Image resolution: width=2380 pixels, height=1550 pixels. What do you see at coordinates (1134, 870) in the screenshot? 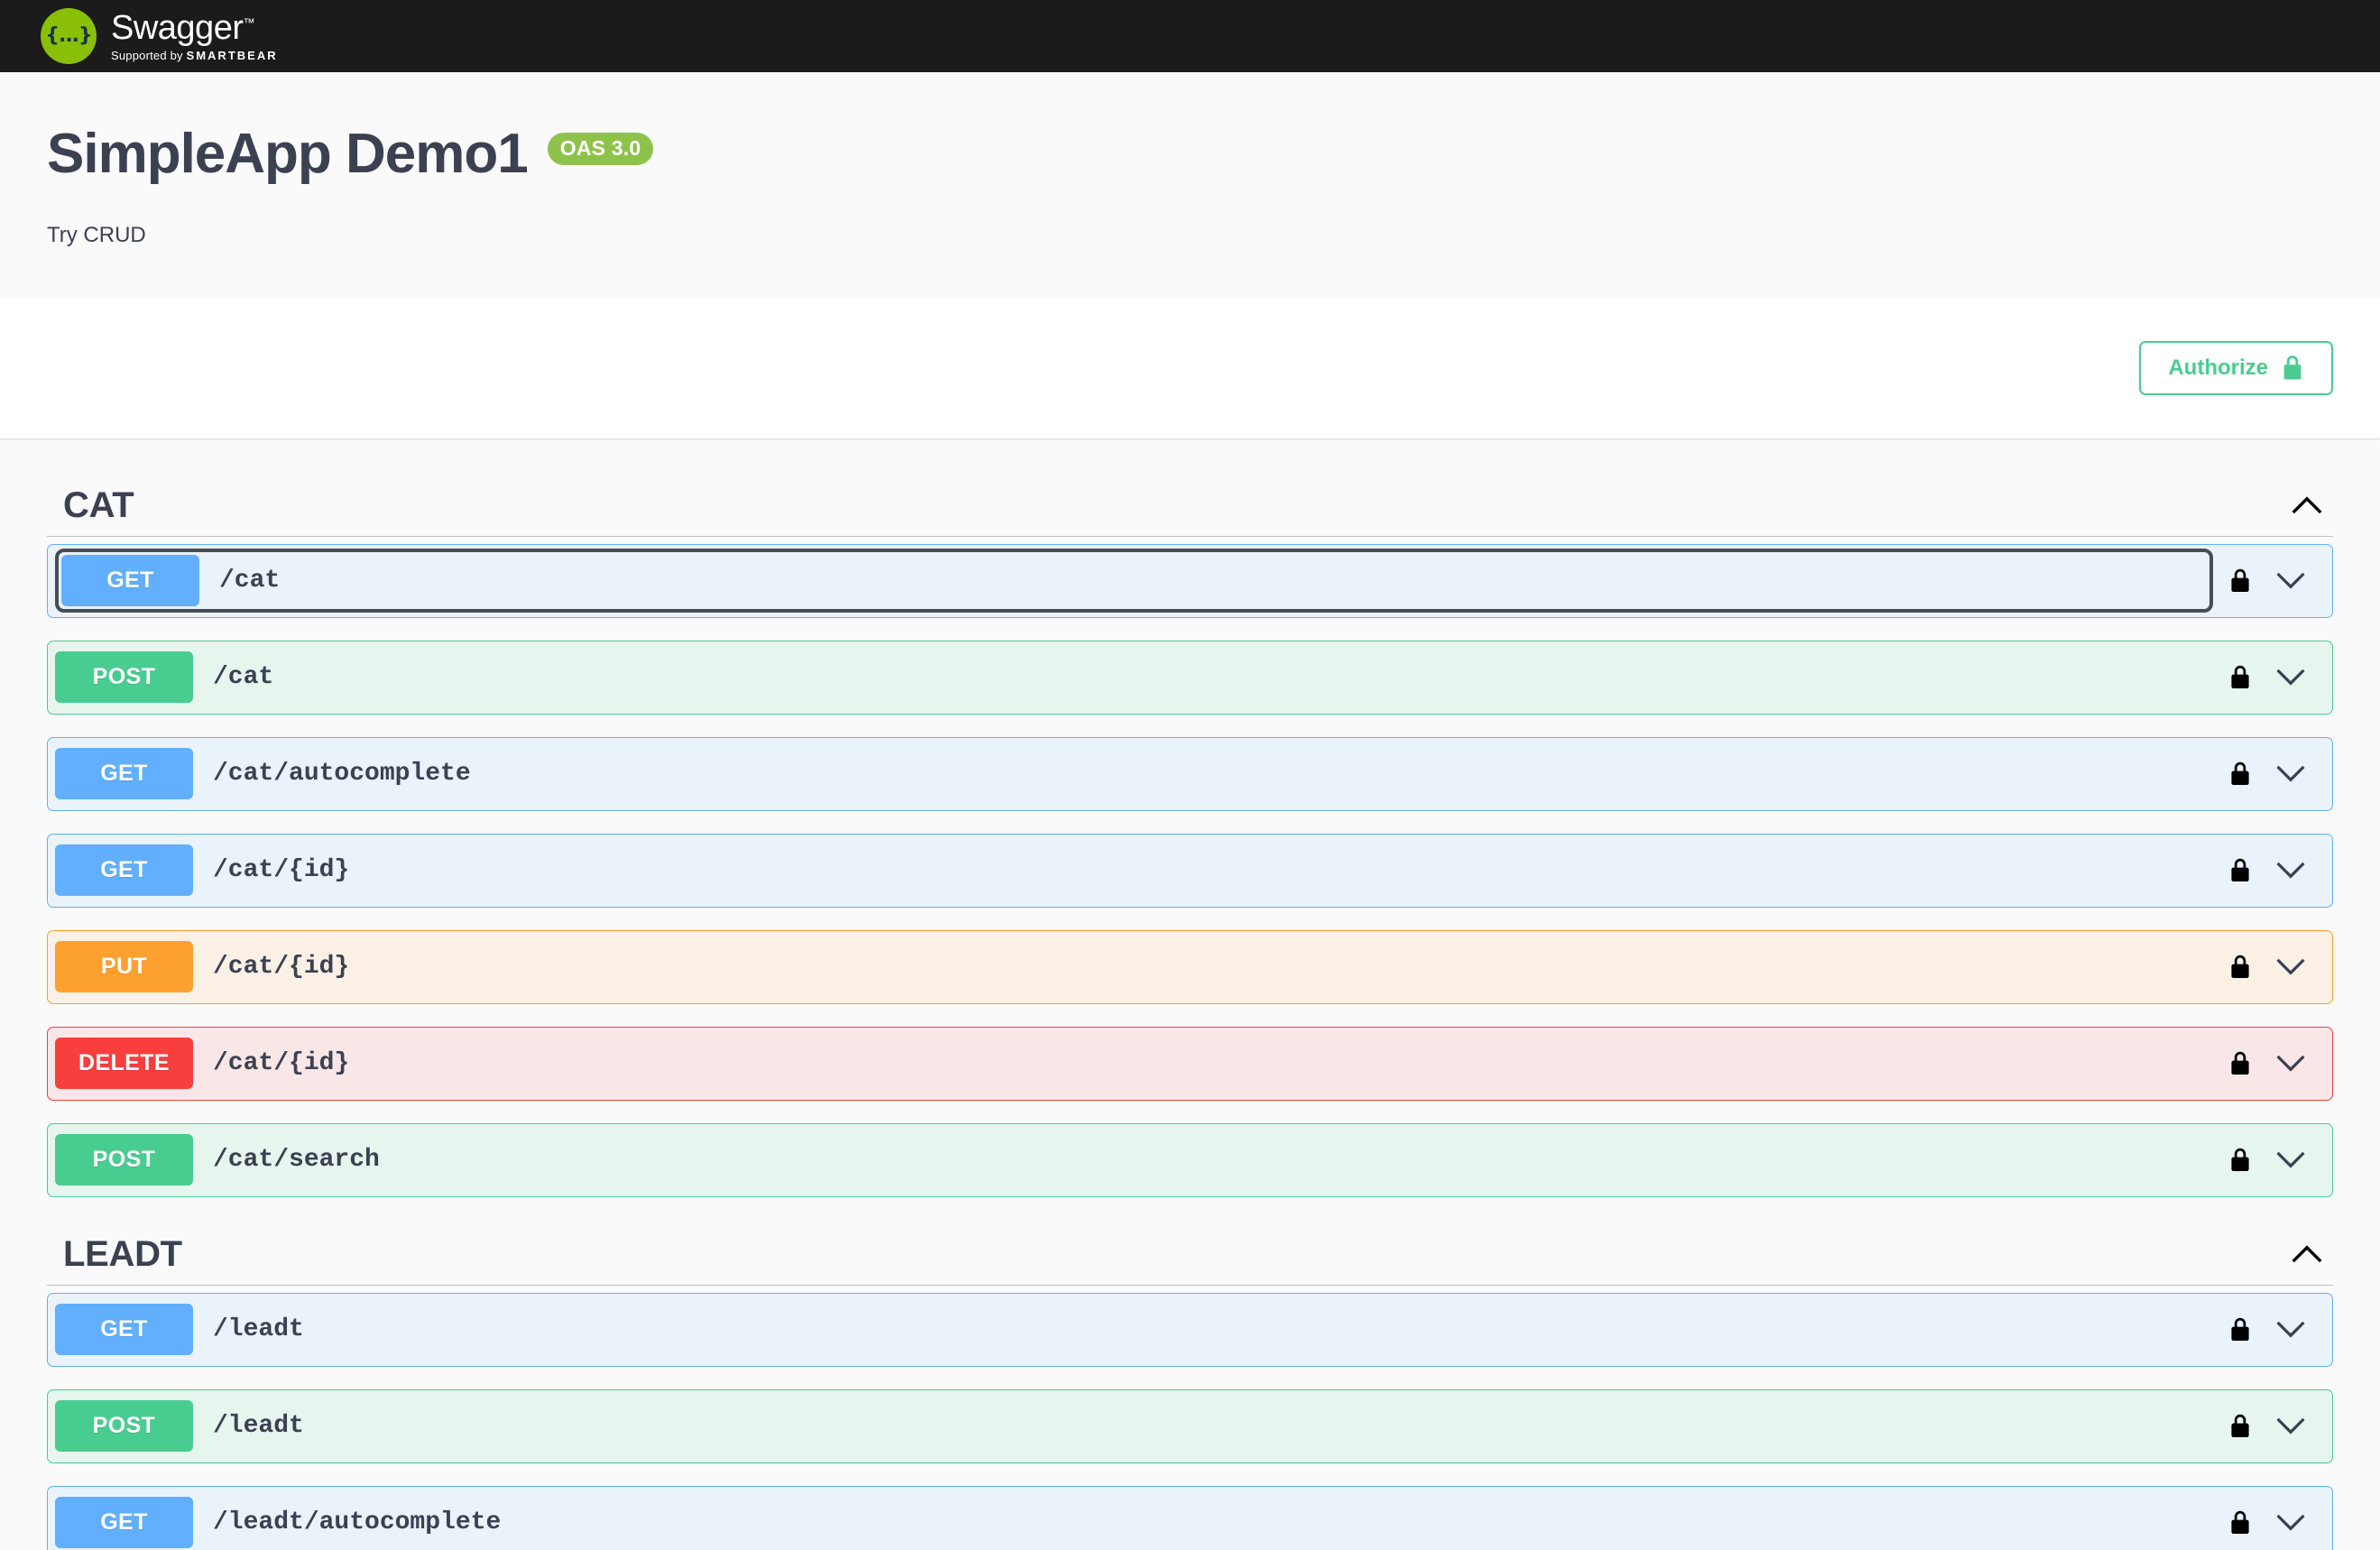
I see `operation-summary: GET/cat/{id}` at bounding box center [1134, 870].